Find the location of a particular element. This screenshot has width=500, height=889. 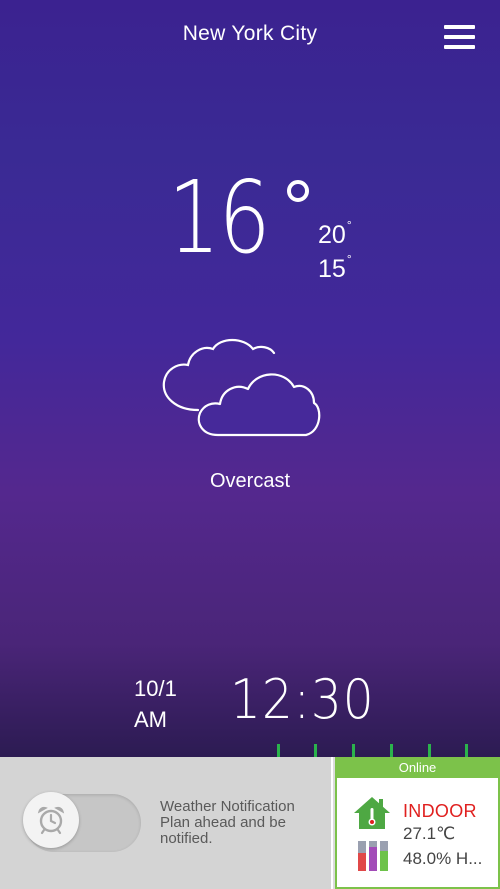

date-display: 10/1 AM is located at coordinates (155, 704).